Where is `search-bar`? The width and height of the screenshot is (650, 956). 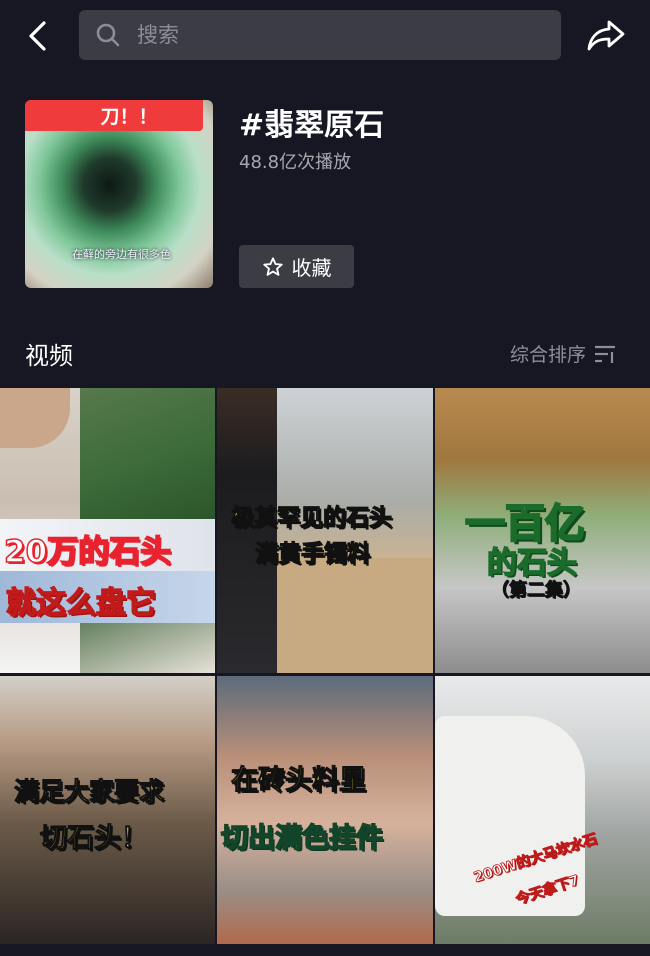
search-bar is located at coordinates (320, 35).